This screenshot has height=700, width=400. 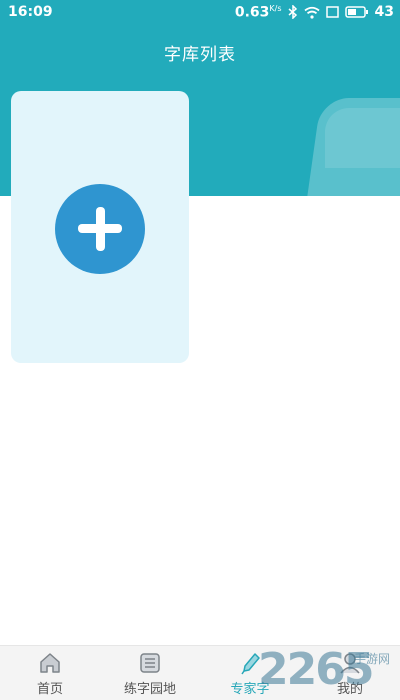 What do you see at coordinates (252, 12) in the screenshot?
I see `speed-value: 0.63` at bounding box center [252, 12].